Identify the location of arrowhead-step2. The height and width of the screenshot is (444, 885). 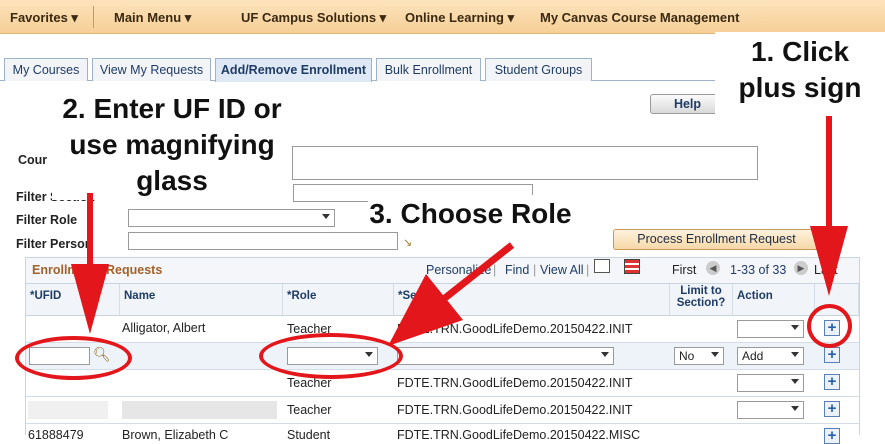
(90, 299).